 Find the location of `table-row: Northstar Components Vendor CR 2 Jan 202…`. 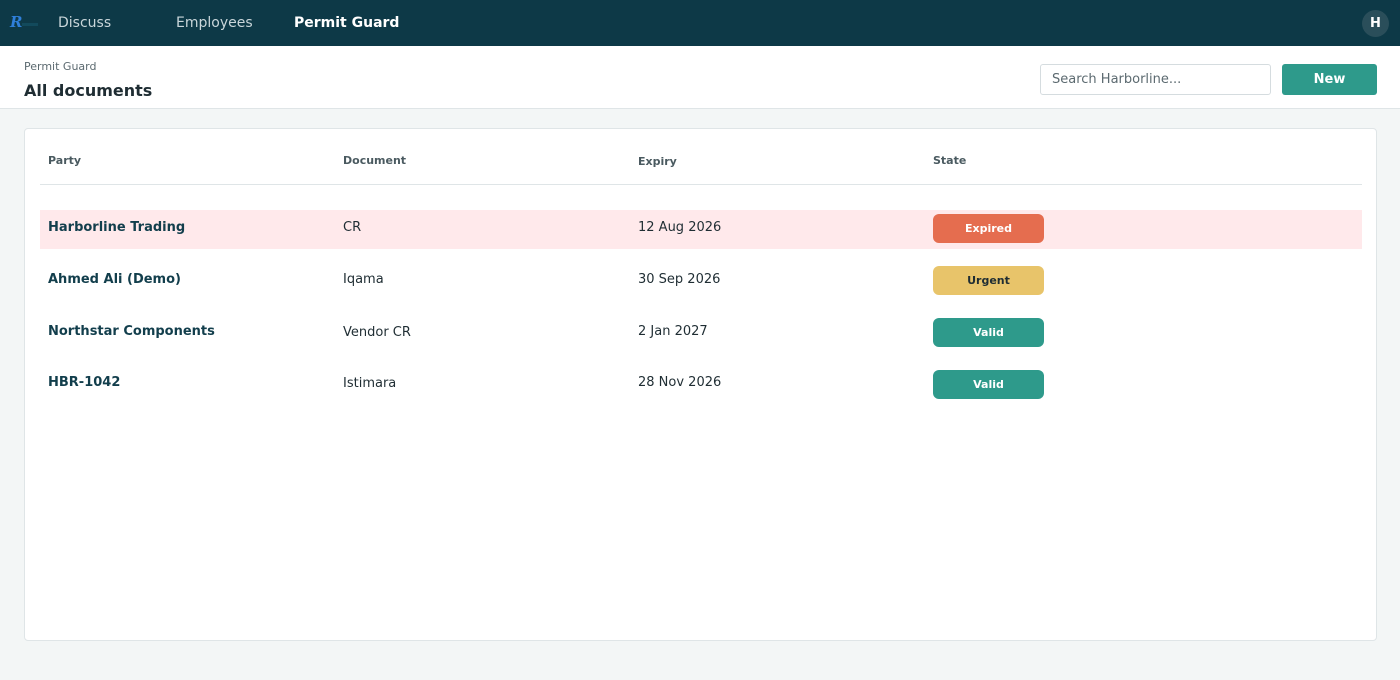

table-row: Northstar Components Vendor CR 2 Jan 202… is located at coordinates (701, 333).